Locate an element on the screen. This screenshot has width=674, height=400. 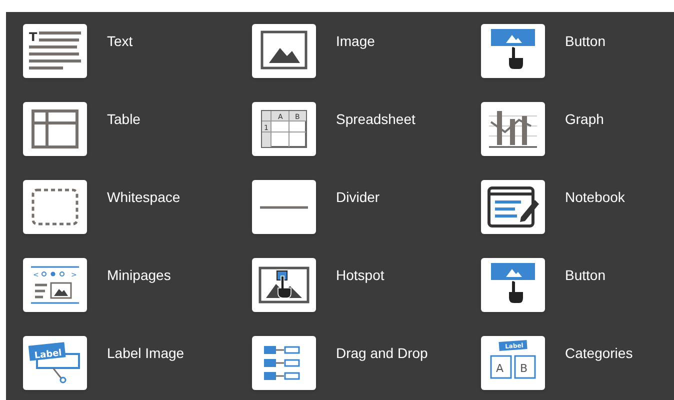
horizontal-line-icon is located at coordinates (284, 207).